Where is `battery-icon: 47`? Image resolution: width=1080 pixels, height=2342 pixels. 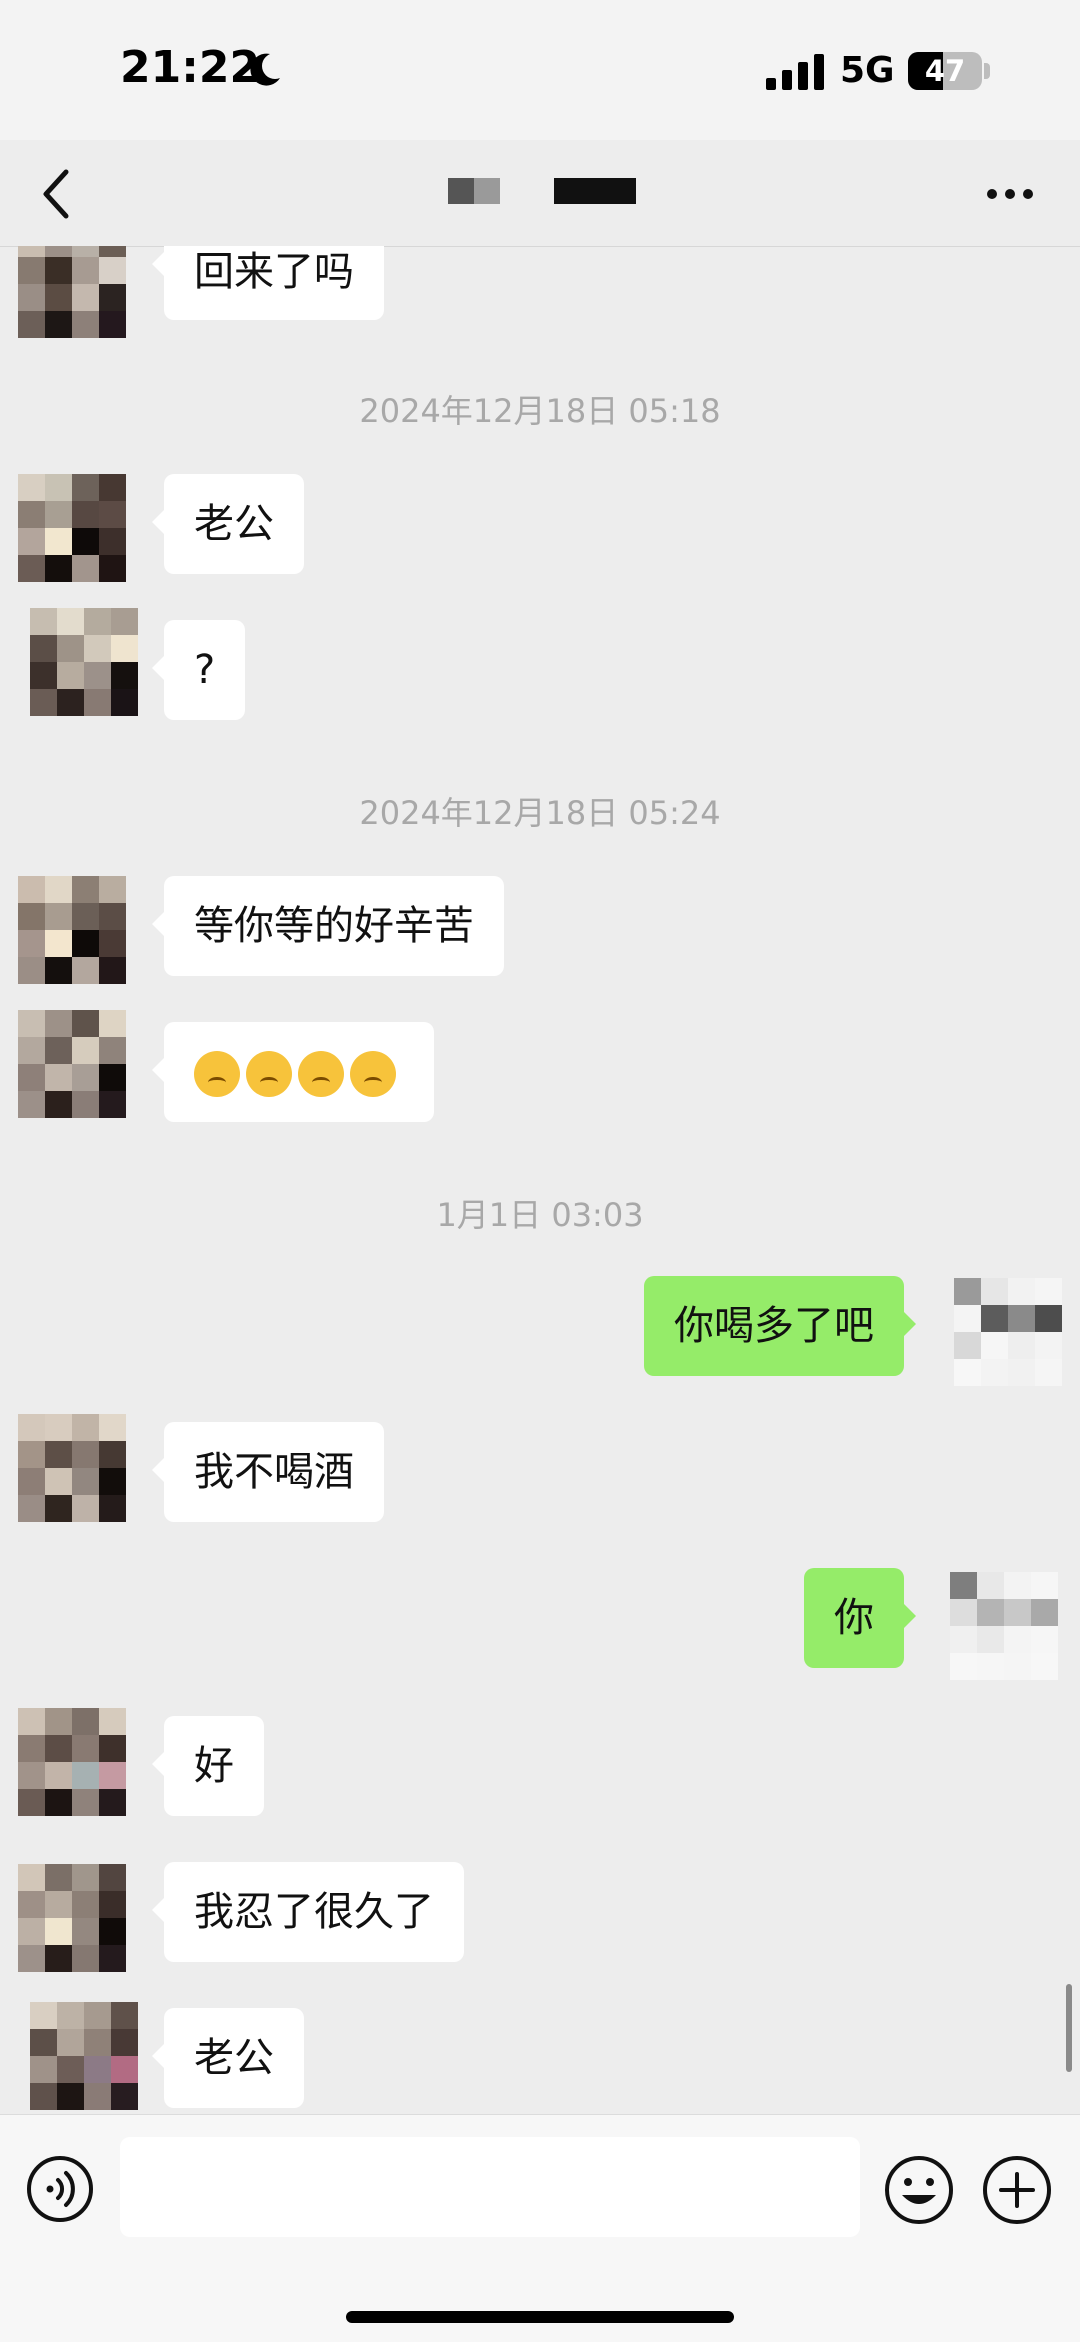
battery-icon: 47 is located at coordinates (945, 71).